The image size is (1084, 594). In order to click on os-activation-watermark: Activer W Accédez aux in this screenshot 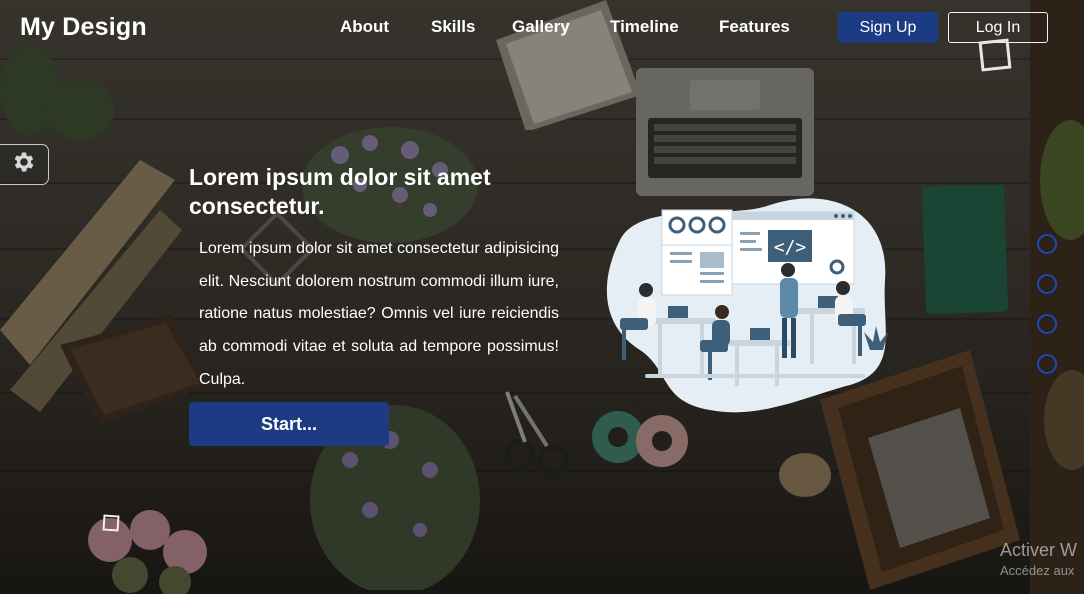, I will do `click(1038, 559)`.